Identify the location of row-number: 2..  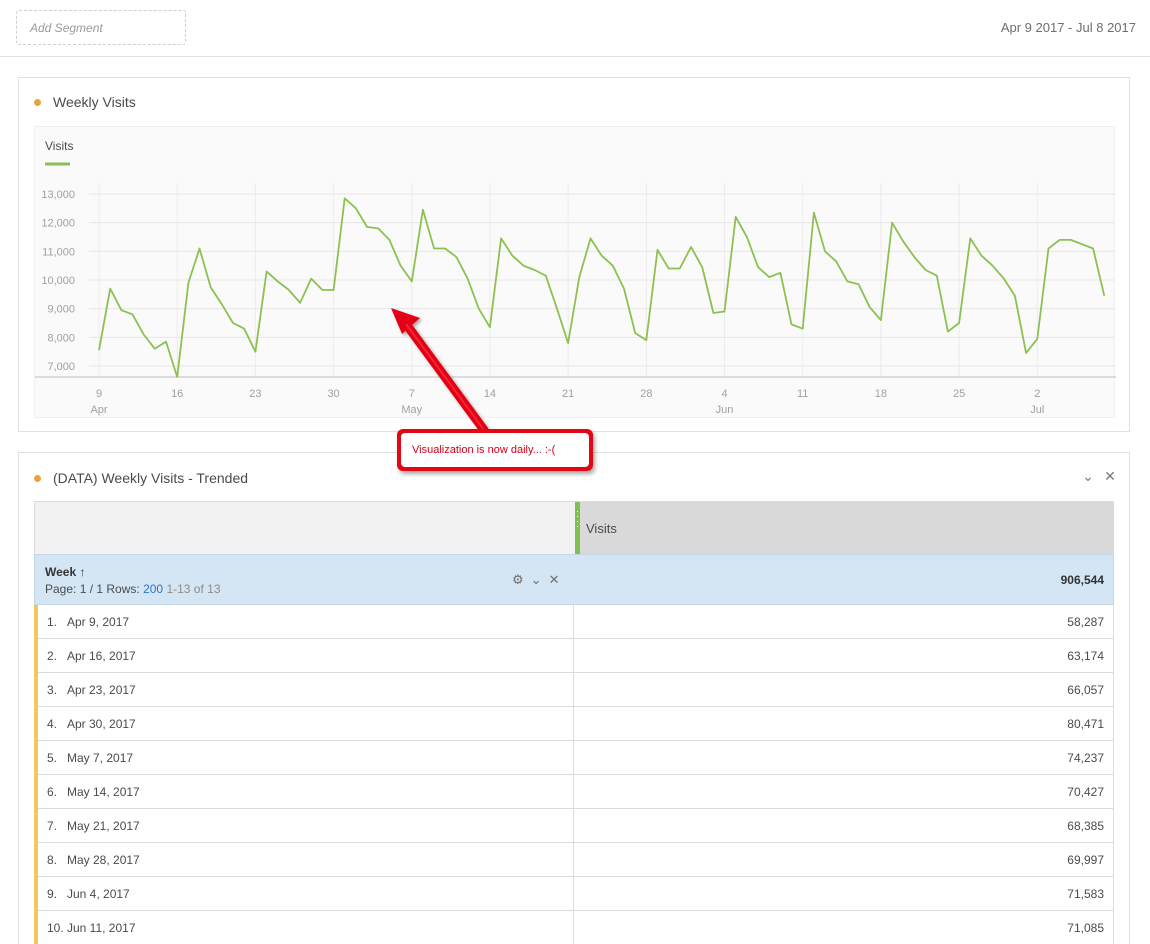
(52, 656).